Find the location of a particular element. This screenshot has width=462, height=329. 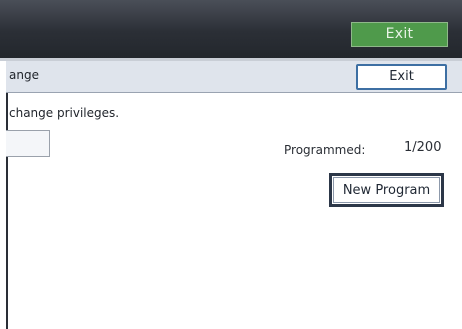

exit-button-top: Exit is located at coordinates (399, 34).